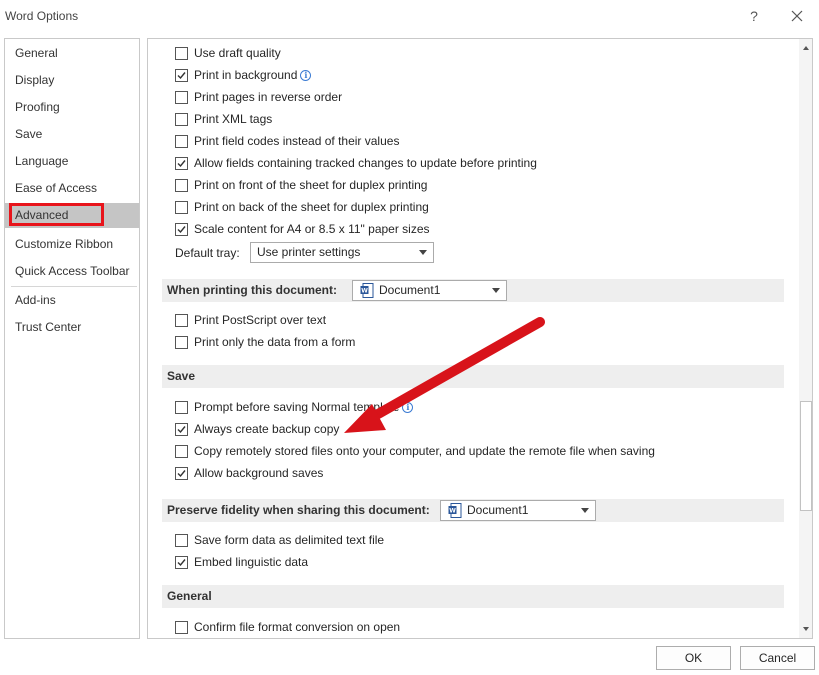 Image resolution: width=819 pixels, height=675 pixels. I want to click on option-label: Embed linguistic data, so click(251, 562).